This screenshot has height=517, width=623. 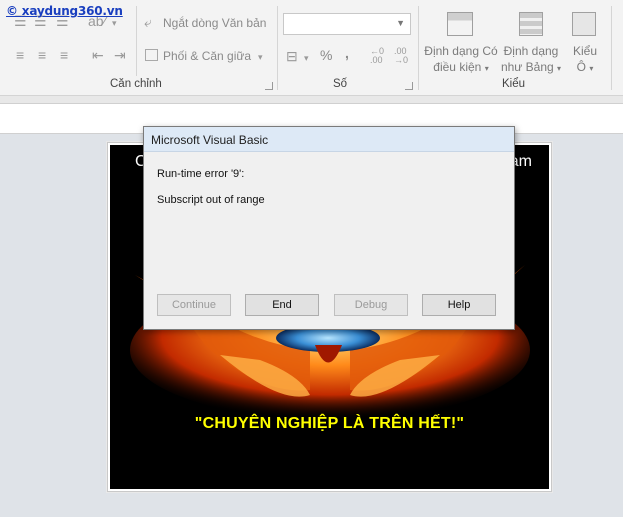 What do you see at coordinates (64, 55) in the screenshot?
I see `align-right-icon: ≡` at bounding box center [64, 55].